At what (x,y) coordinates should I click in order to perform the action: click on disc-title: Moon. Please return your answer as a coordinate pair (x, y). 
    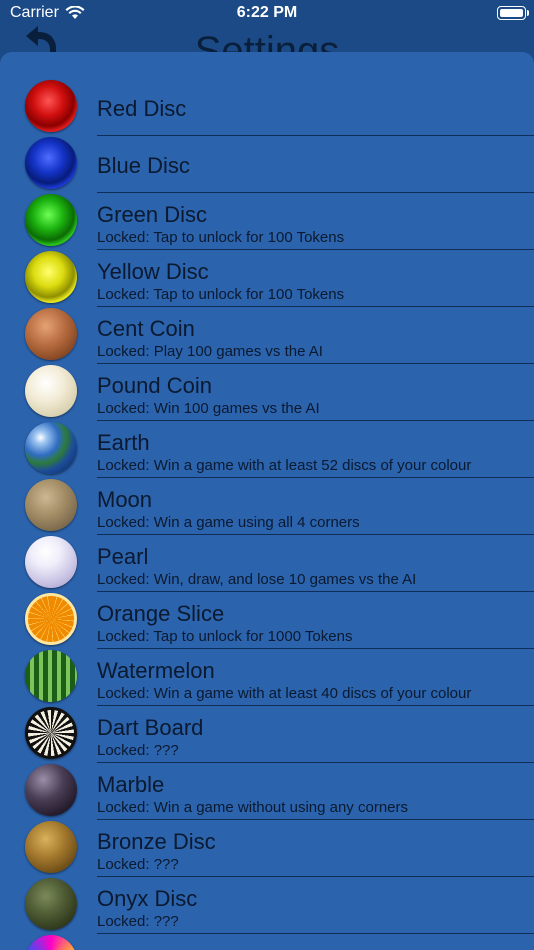
    Looking at the image, I should click on (125, 499).